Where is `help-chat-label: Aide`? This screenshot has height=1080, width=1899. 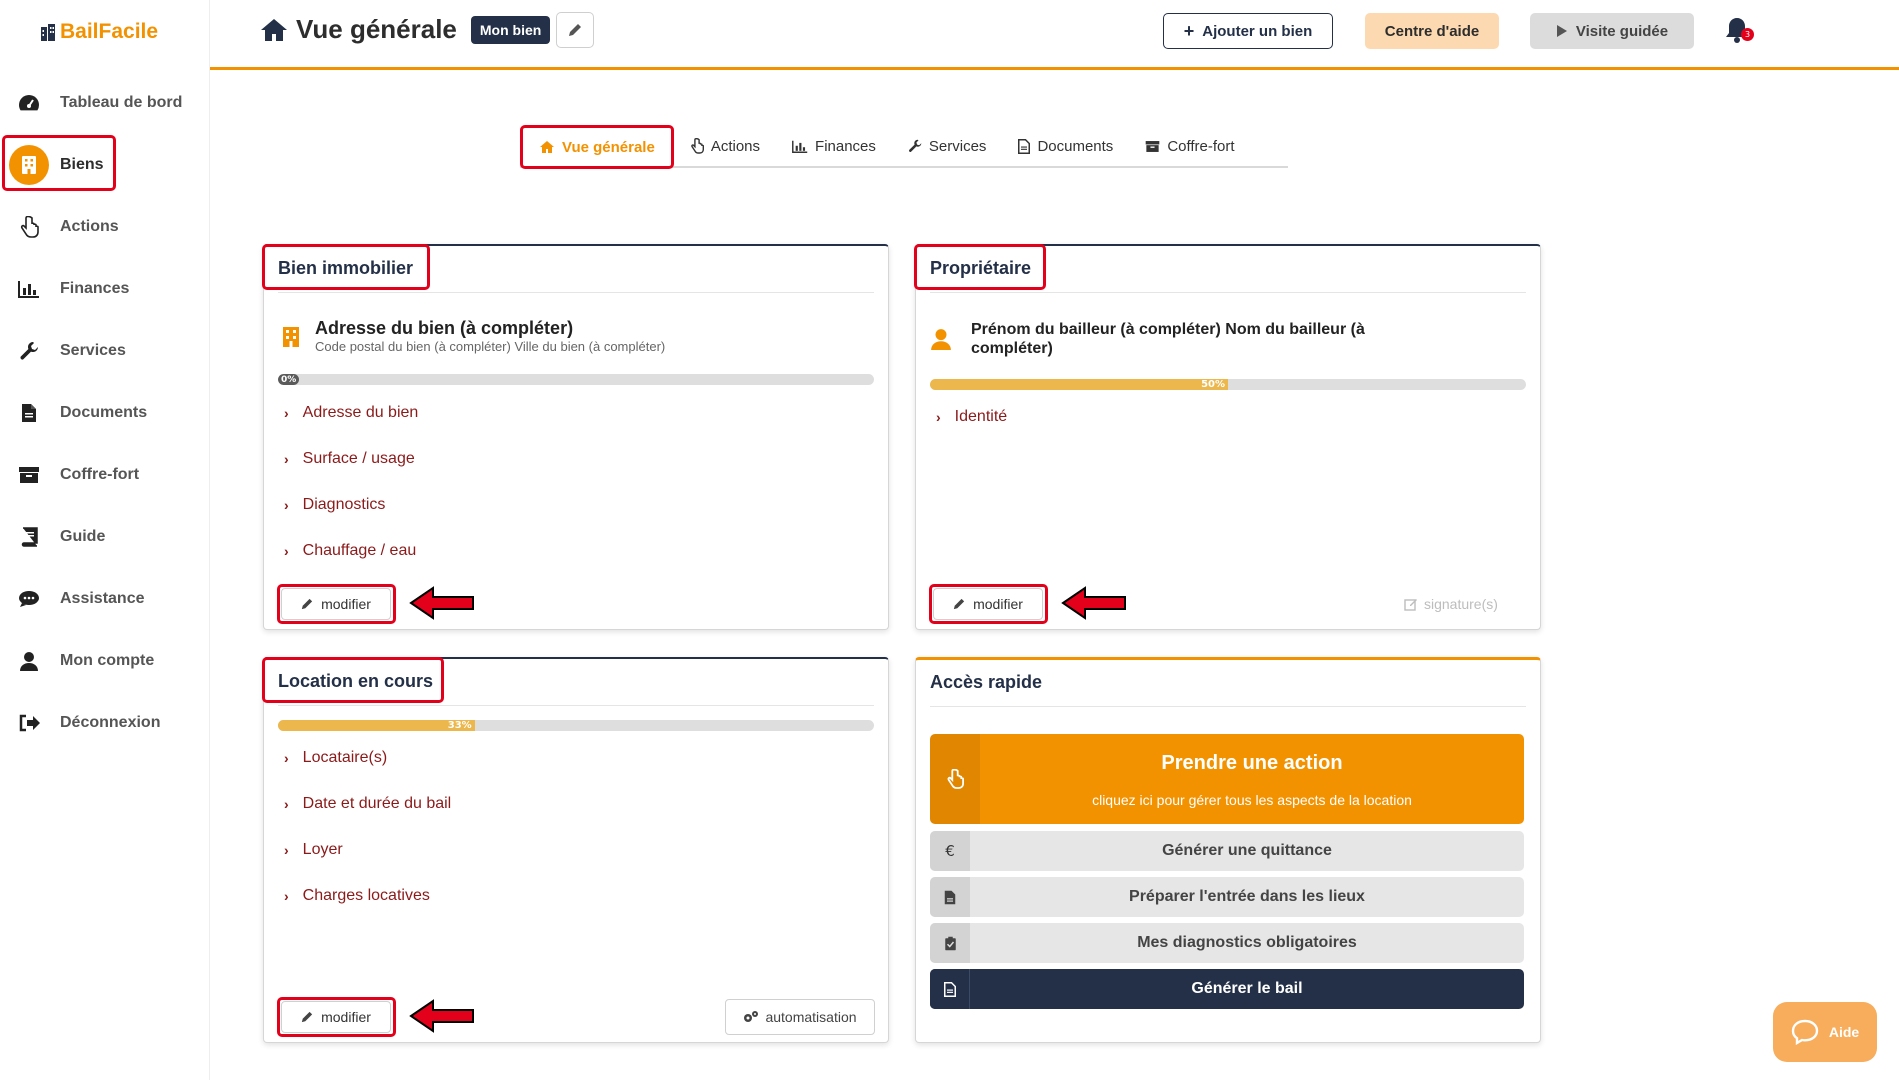
help-chat-label: Aide is located at coordinates (1844, 1032).